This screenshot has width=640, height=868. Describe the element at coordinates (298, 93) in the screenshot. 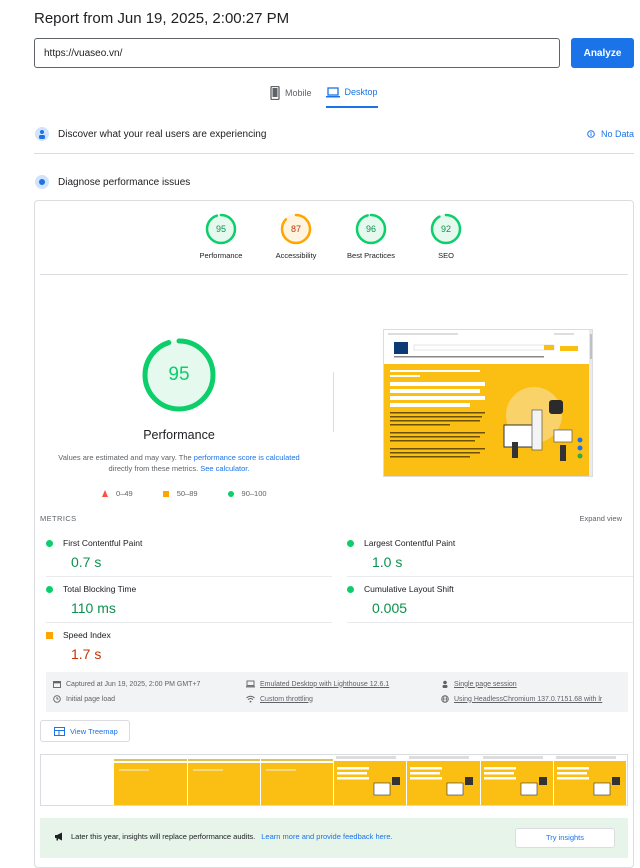

I see `tab-mobile-label: Mobile` at that location.